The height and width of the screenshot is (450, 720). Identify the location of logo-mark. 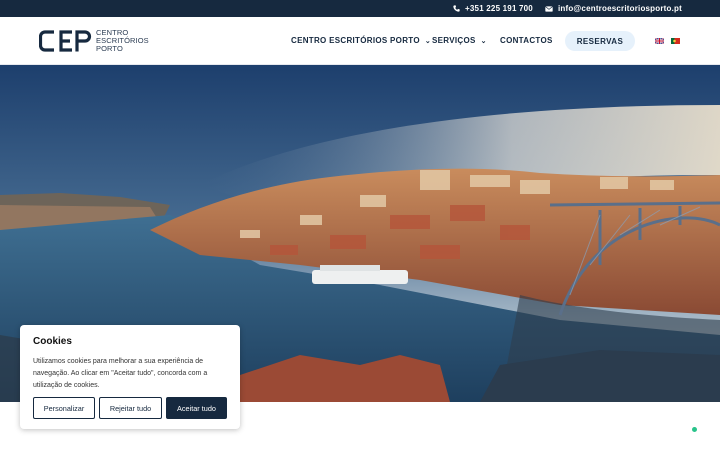
(65, 41).